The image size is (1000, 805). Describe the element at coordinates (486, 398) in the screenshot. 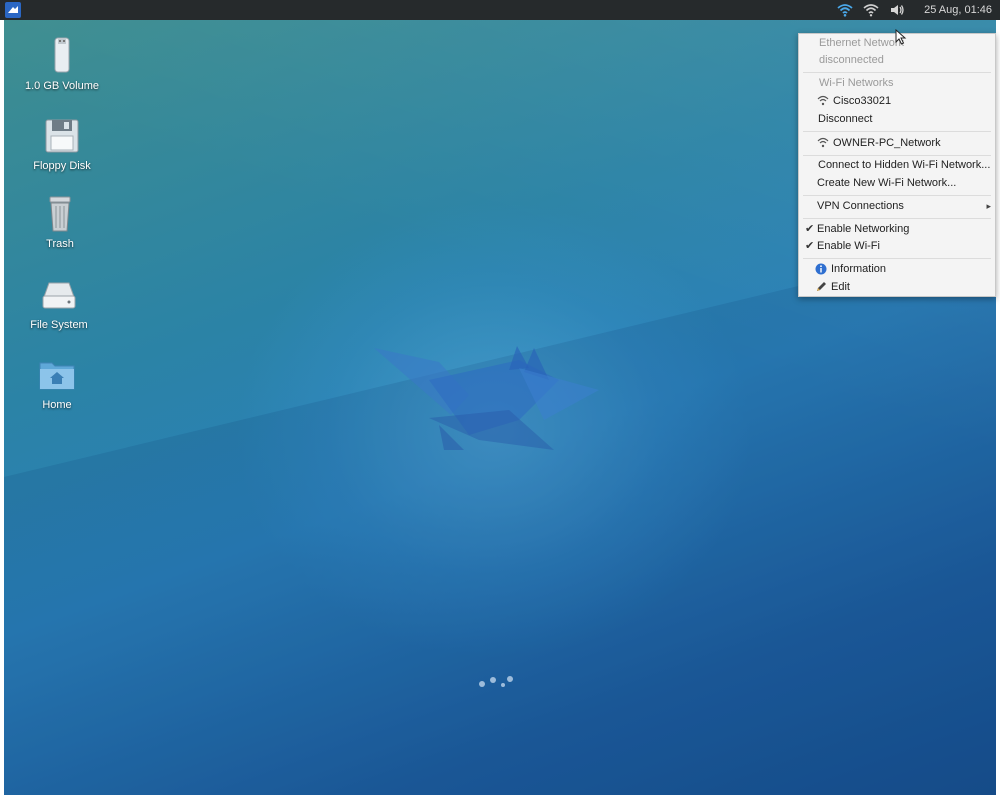

I see `xfce-mouse-logo` at that location.